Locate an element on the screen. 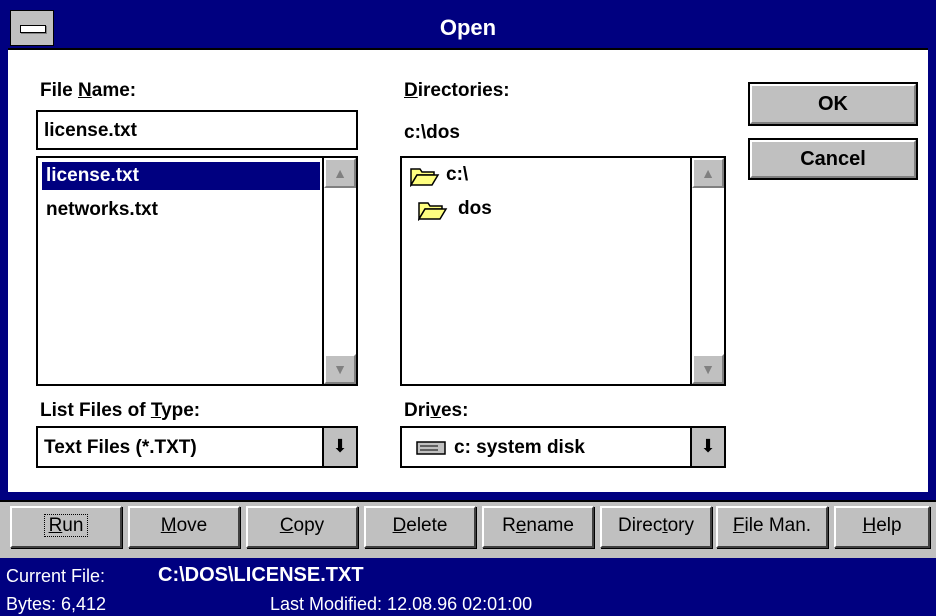 This screenshot has width=936, height=616. last-modified-value: Last Modified: 12.08.96 02:01:00 is located at coordinates (401, 604).